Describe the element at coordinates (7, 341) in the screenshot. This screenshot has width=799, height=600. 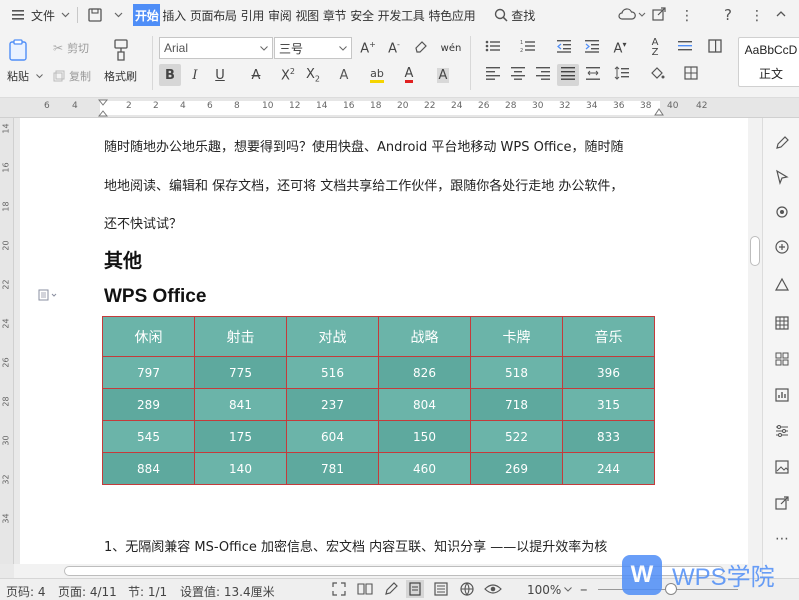
I see `vertical-ruler: 14 16 18 20 22 24 26 28 30 32 34` at that location.